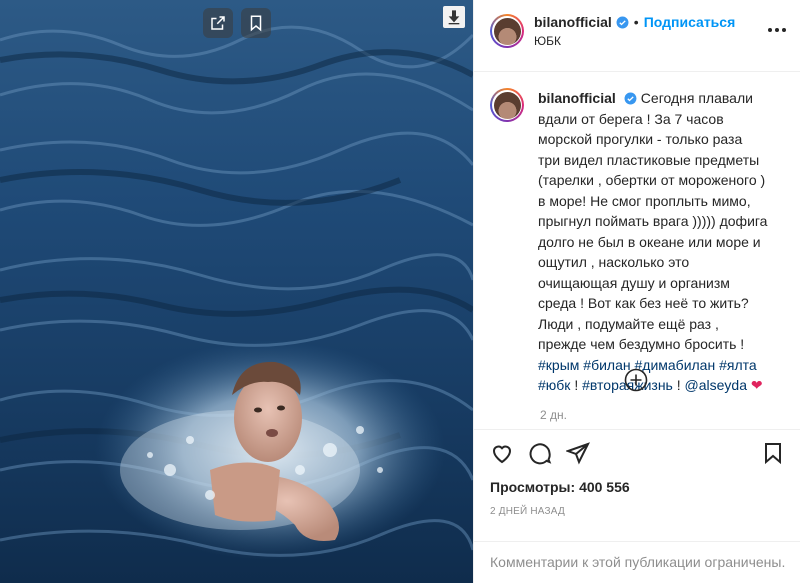 This screenshot has height=583, width=800. Describe the element at coordinates (502, 453) in the screenshot. I see `heart-icon` at that location.